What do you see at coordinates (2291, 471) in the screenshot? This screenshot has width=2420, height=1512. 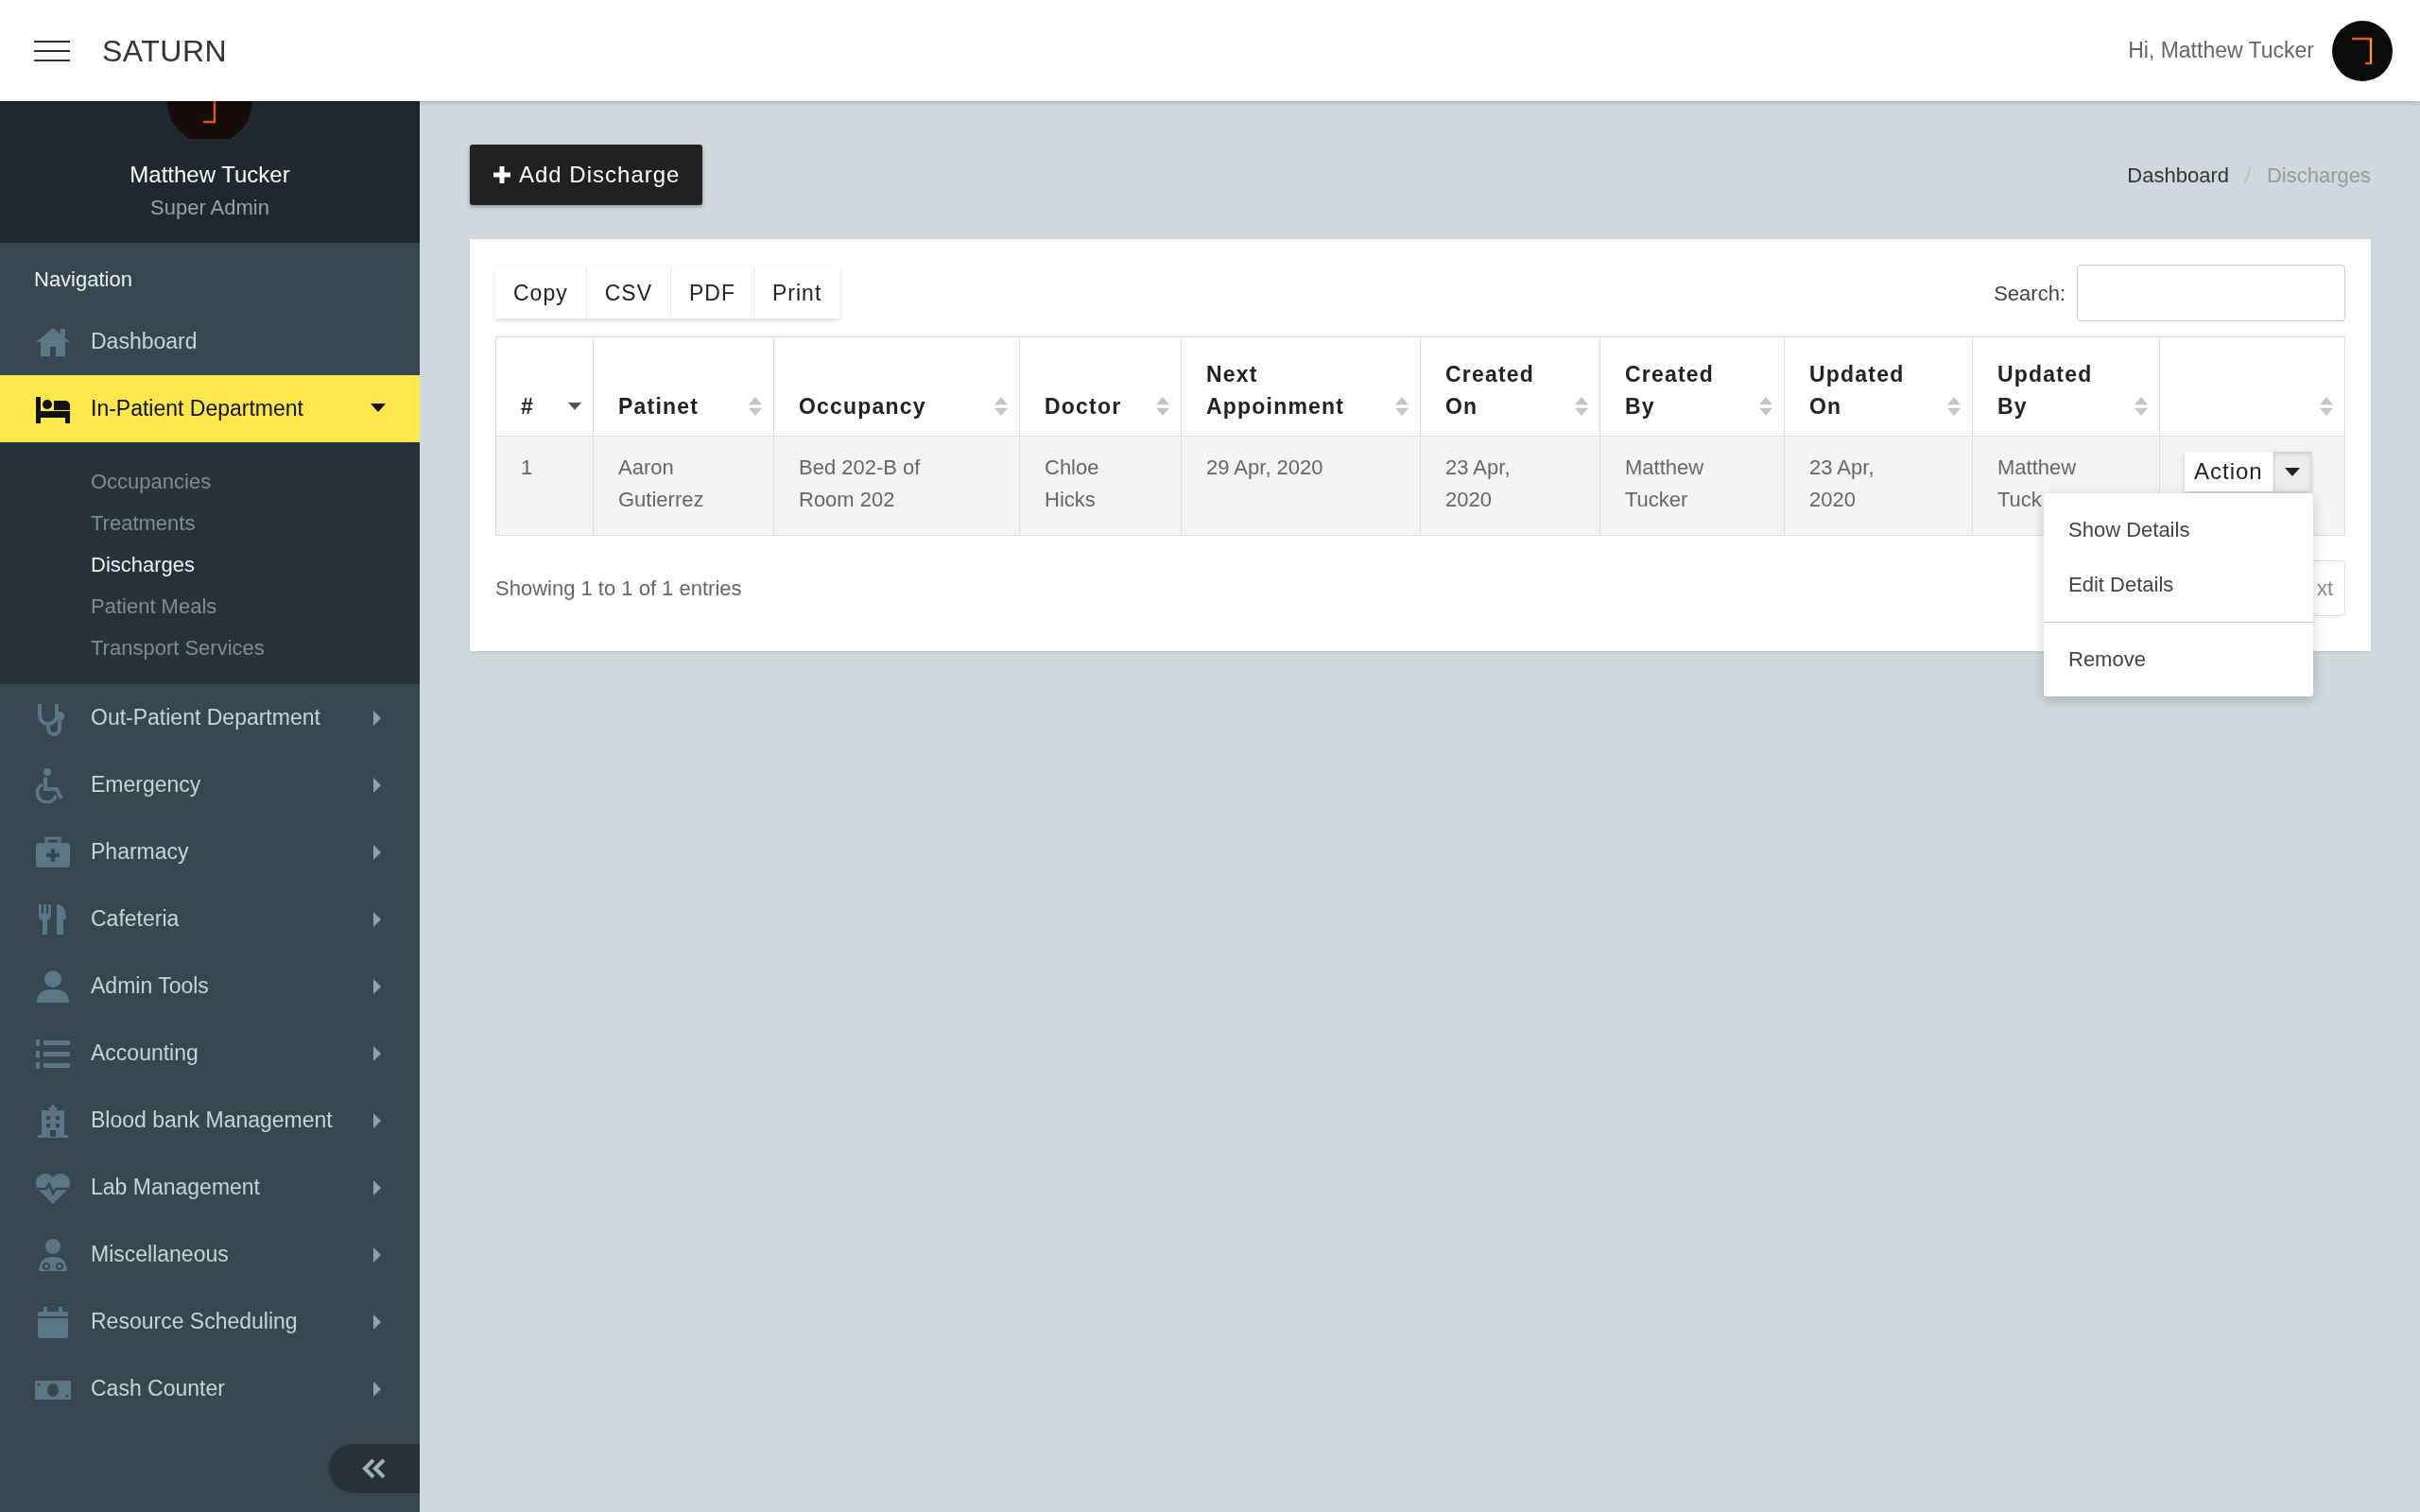 I see `dropdown-toggle-button` at bounding box center [2291, 471].